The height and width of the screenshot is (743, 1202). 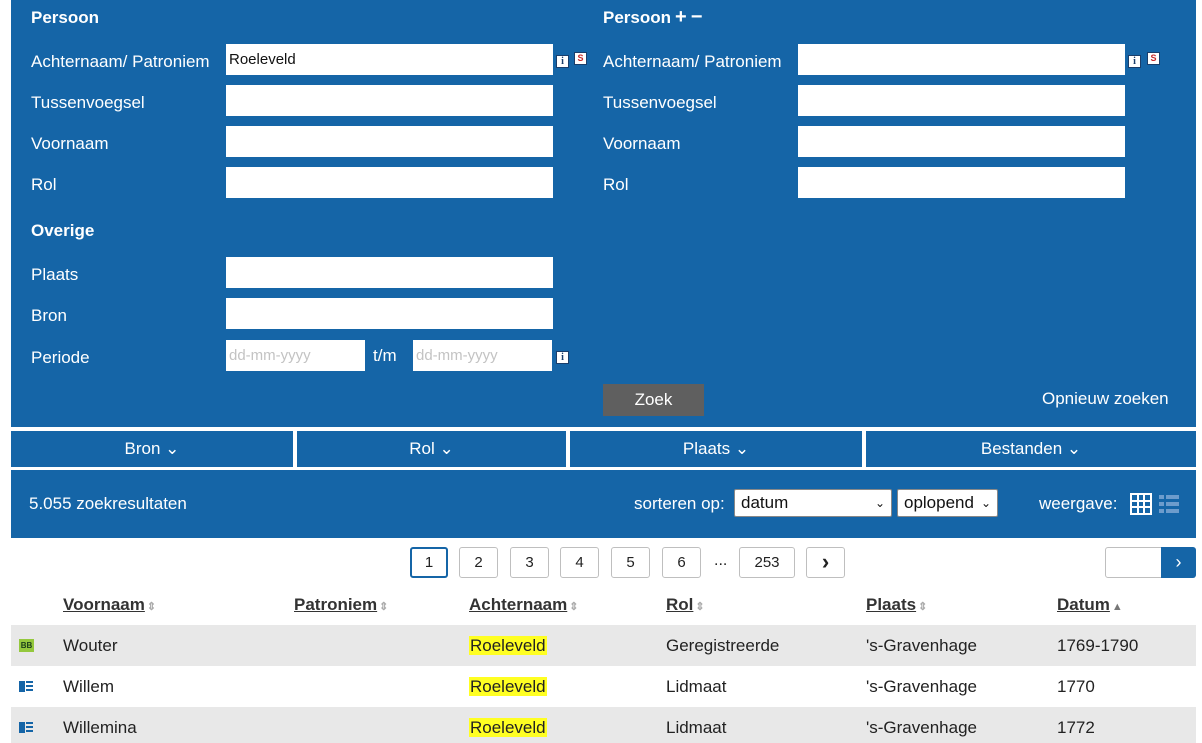 I want to click on add-person-icon: +, so click(x=681, y=17).